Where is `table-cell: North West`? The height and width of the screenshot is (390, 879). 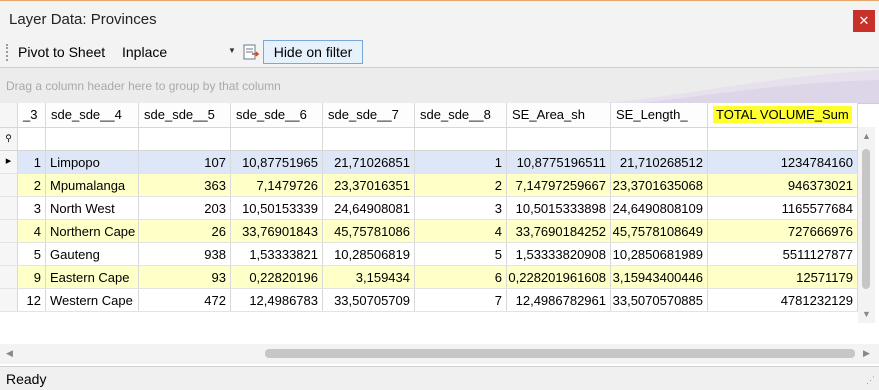 table-cell: North West is located at coordinates (92, 208).